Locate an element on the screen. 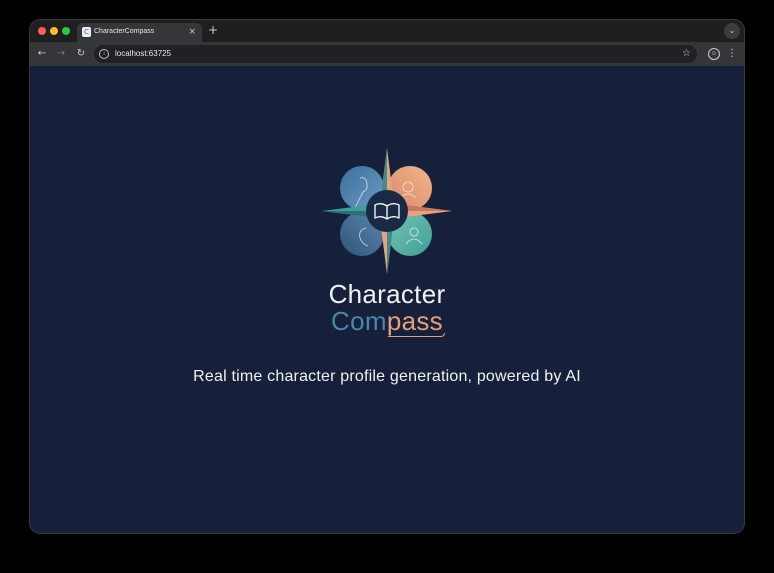  url-text: localhost:63725 is located at coordinates (143, 54).